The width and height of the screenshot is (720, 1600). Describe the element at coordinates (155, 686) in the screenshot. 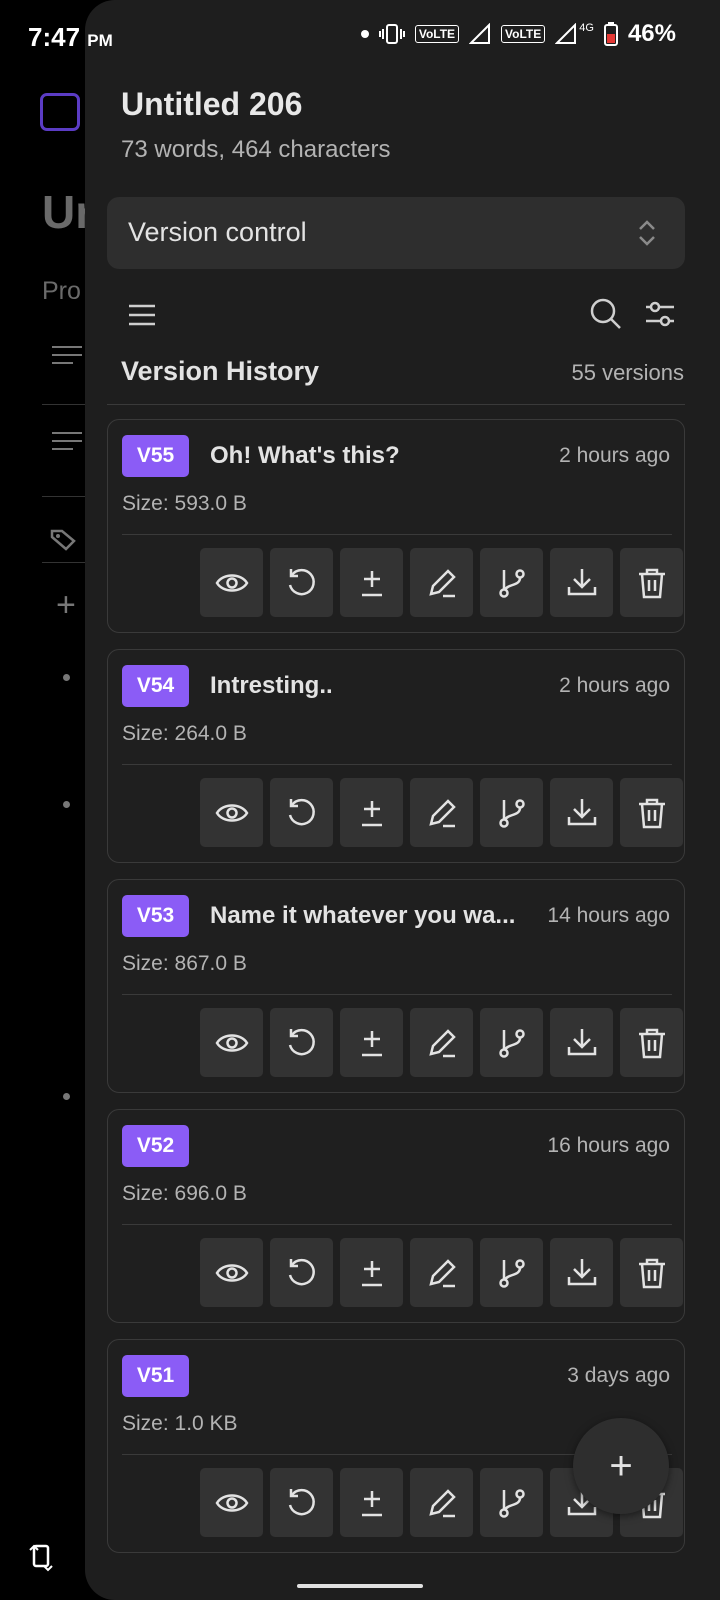

I see `version-badge: V54` at that location.